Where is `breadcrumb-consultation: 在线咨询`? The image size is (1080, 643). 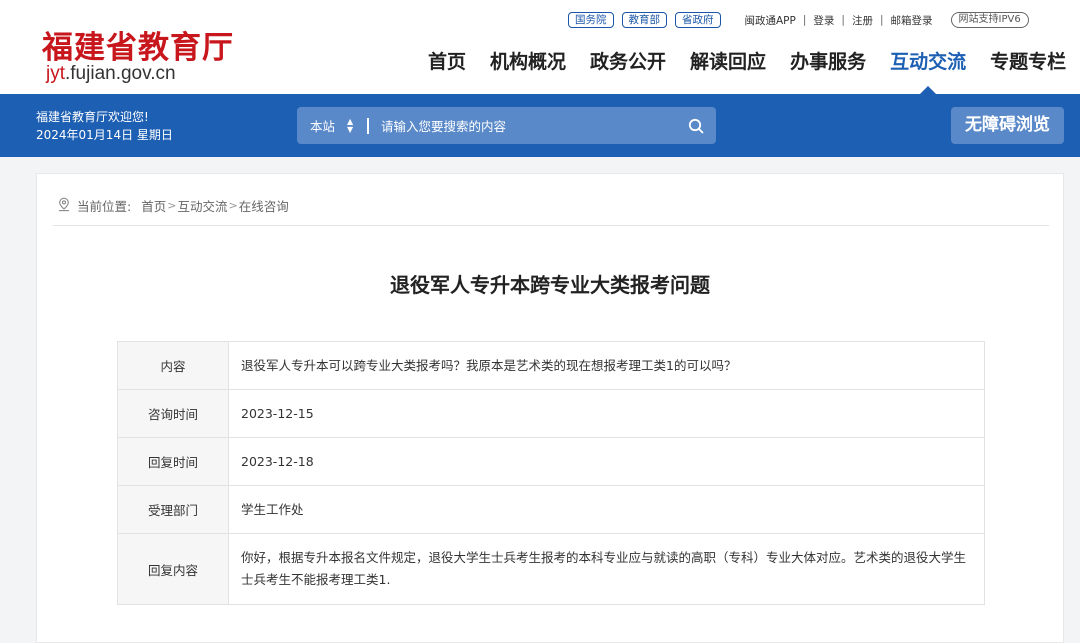
breadcrumb-consultation: 在线咨询 is located at coordinates (264, 205).